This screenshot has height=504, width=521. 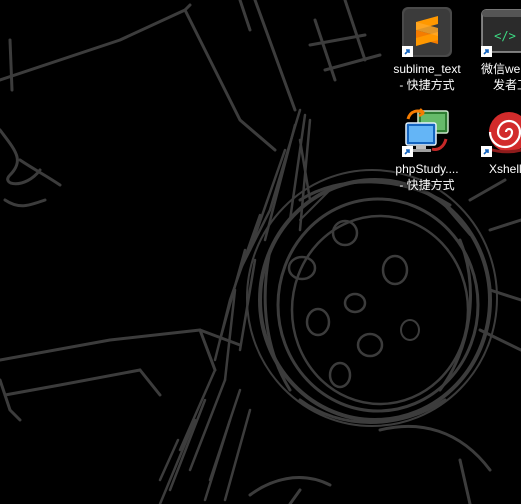 I want to click on desktop-icon-sublime-text: sublime_text - 快捷方式, so click(x=427, y=48).